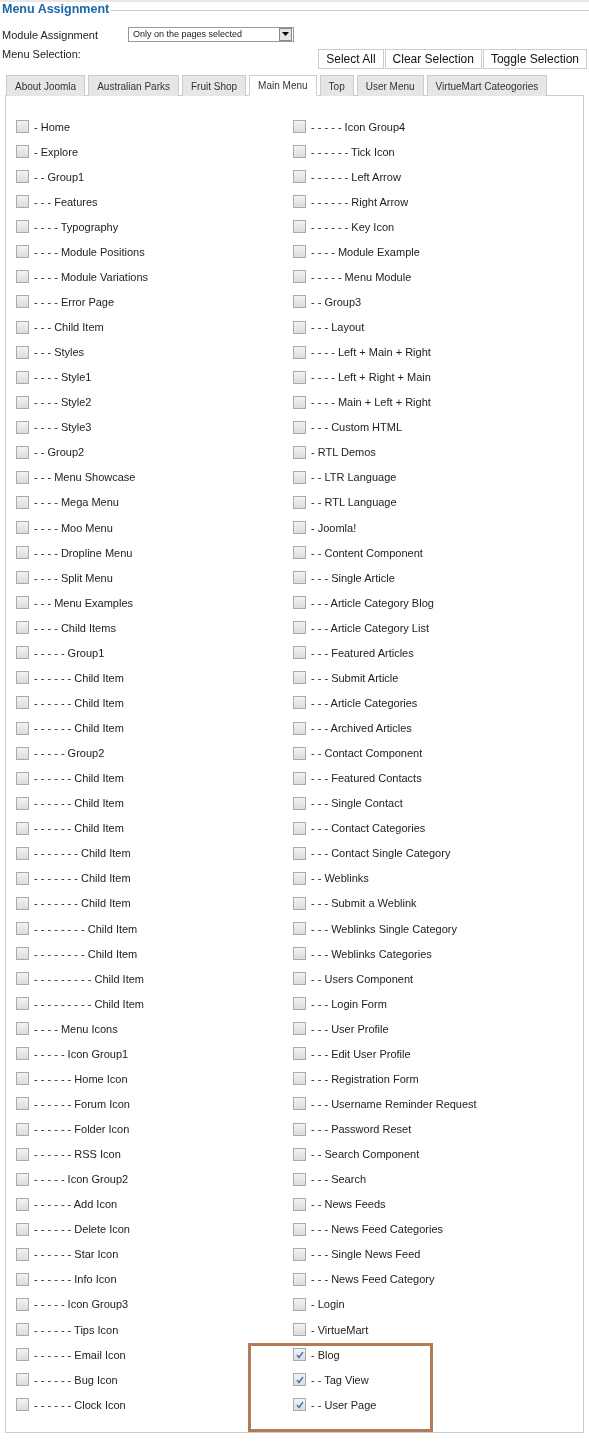  I want to click on selection-button: Select All, so click(351, 59).